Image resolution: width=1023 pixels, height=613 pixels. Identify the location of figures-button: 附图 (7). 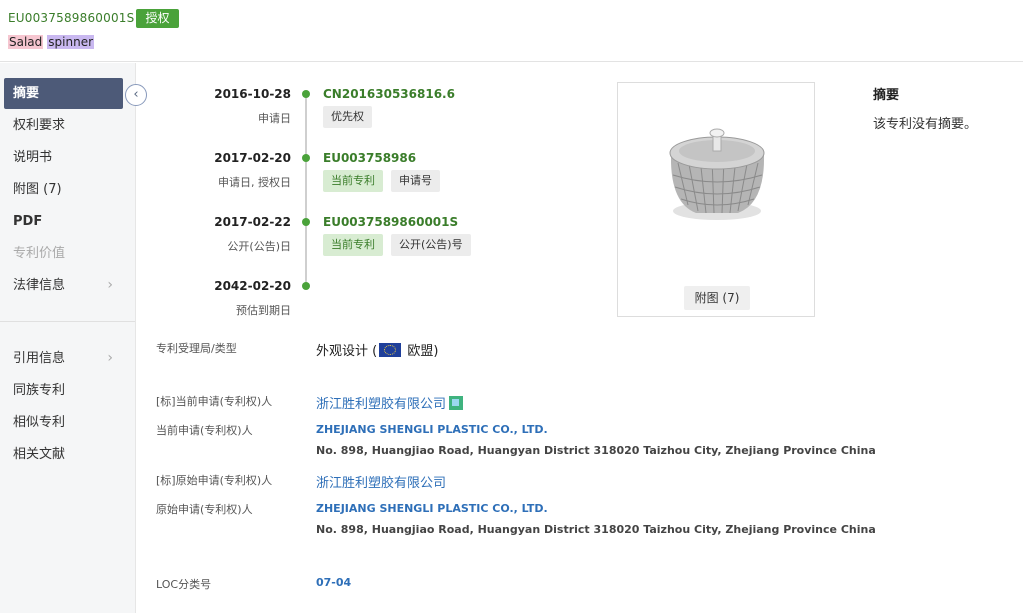
(717, 298).